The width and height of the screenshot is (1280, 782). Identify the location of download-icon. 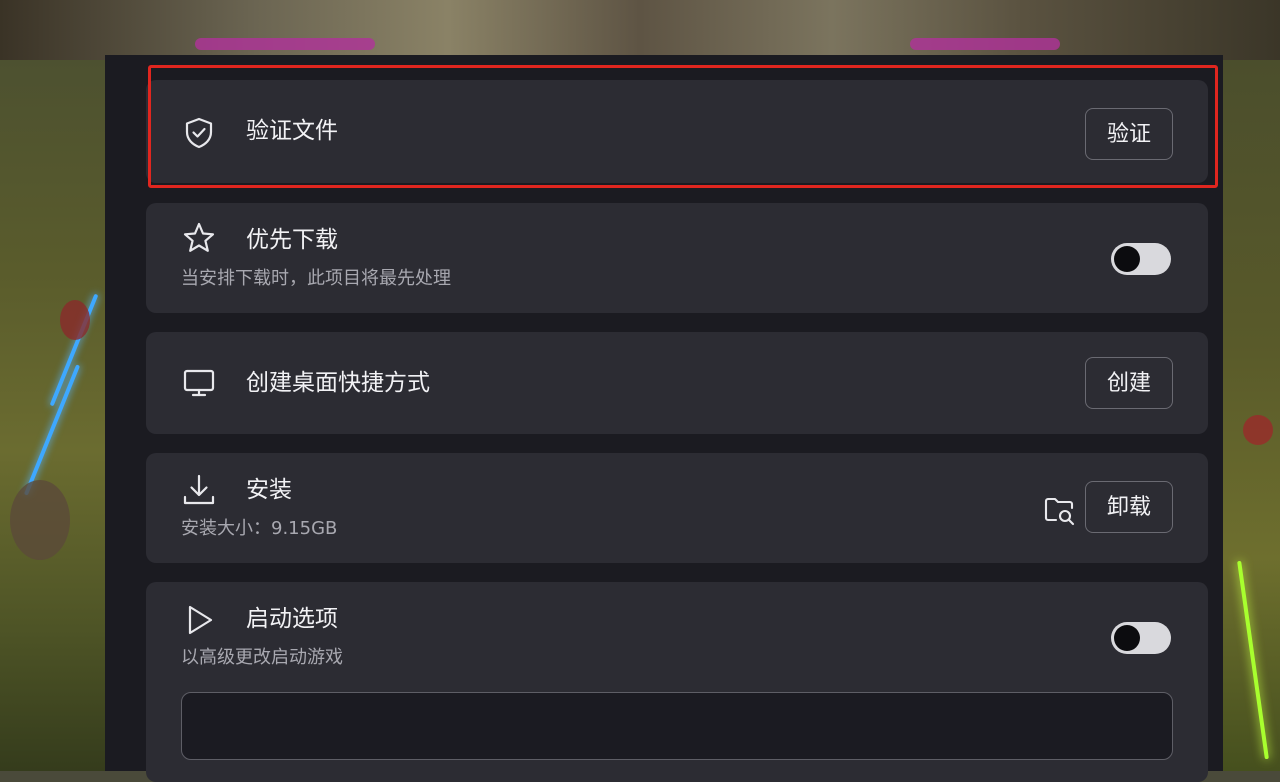
(199, 490).